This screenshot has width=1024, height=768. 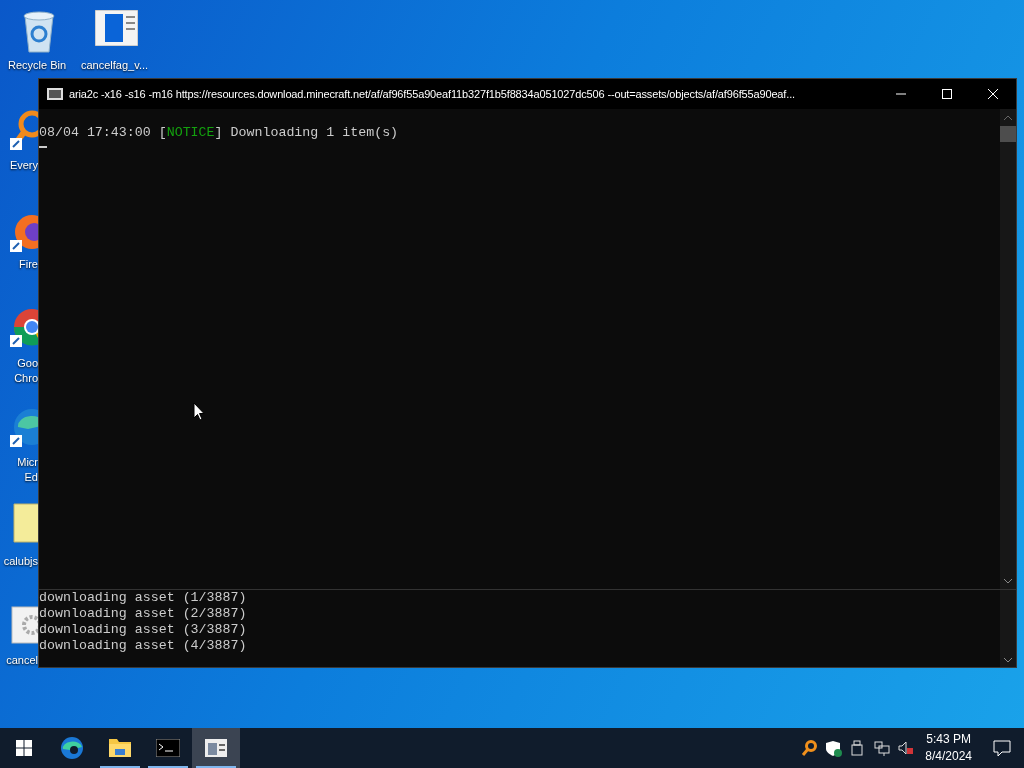 I want to click on clock-time: 5:43 PM, so click(x=948, y=739).